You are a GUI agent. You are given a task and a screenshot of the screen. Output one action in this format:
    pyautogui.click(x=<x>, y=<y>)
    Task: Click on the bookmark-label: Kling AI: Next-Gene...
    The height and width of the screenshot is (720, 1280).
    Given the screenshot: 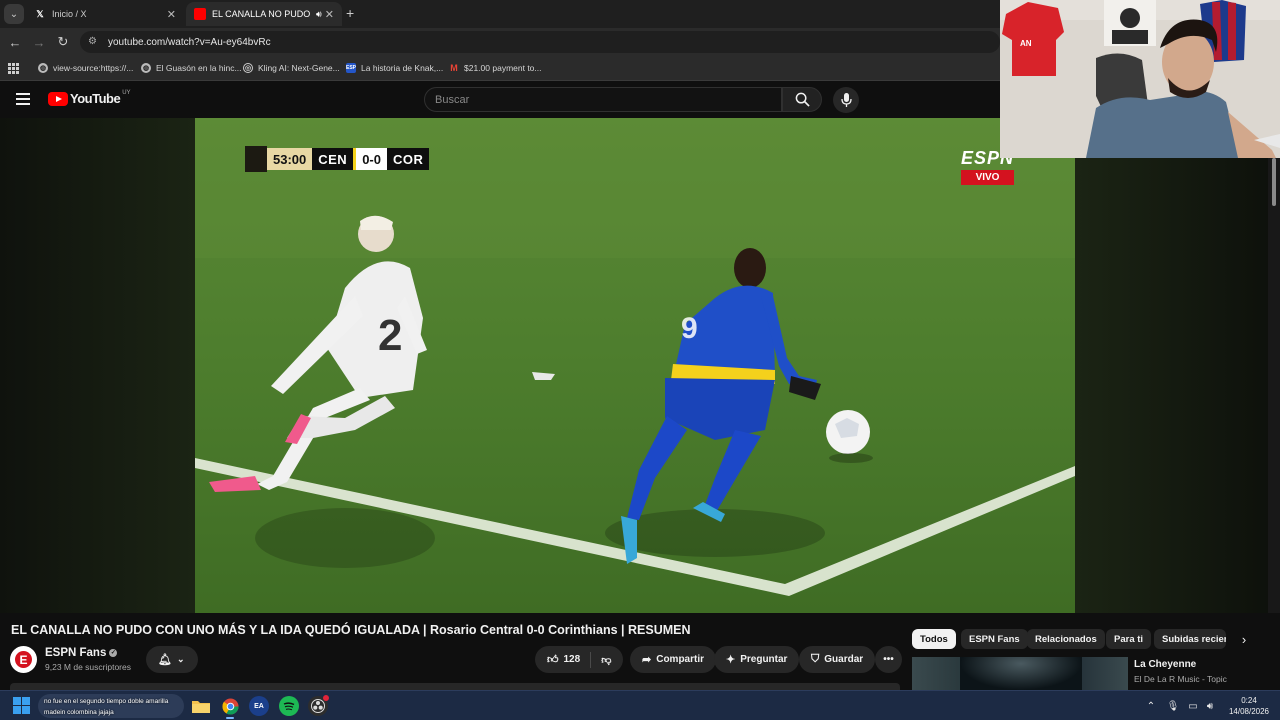 What is the action you would take?
    pyautogui.click(x=299, y=68)
    